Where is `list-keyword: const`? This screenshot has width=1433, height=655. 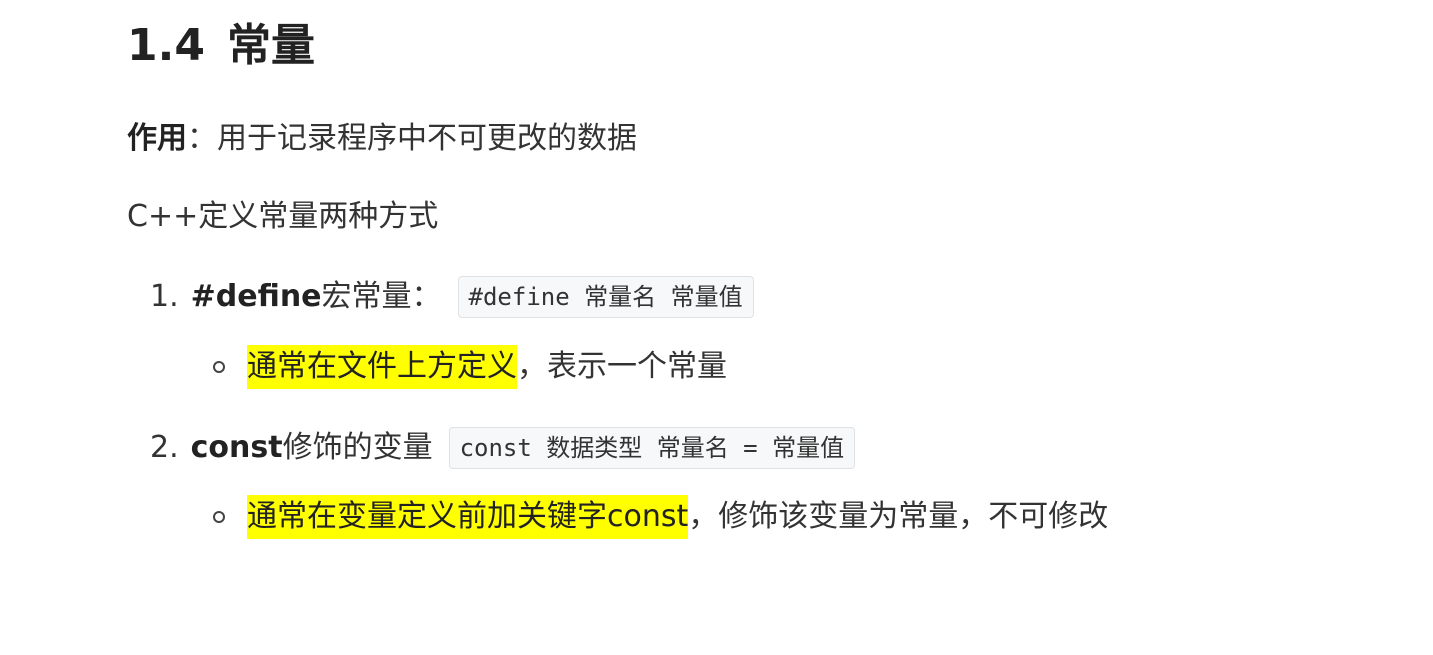 list-keyword: const is located at coordinates (236, 447).